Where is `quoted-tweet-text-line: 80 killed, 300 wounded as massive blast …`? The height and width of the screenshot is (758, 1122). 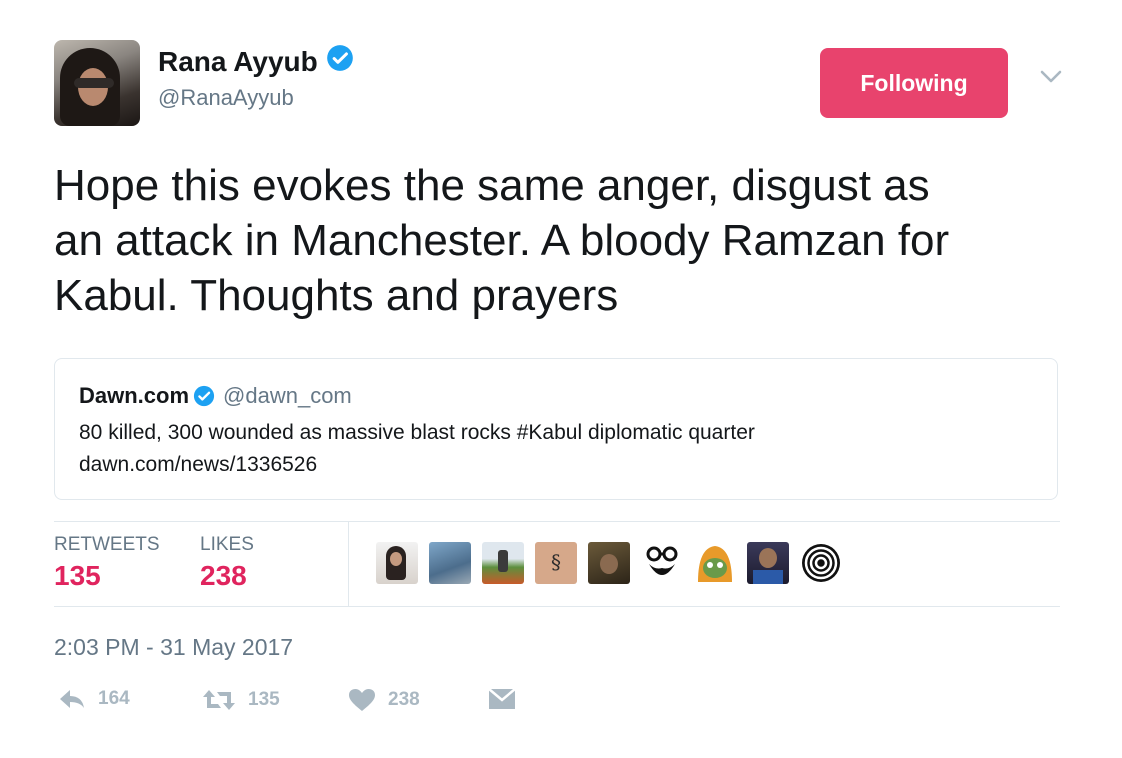 quoted-tweet-text-line: 80 killed, 300 wounded as massive blast … is located at coordinates (417, 432).